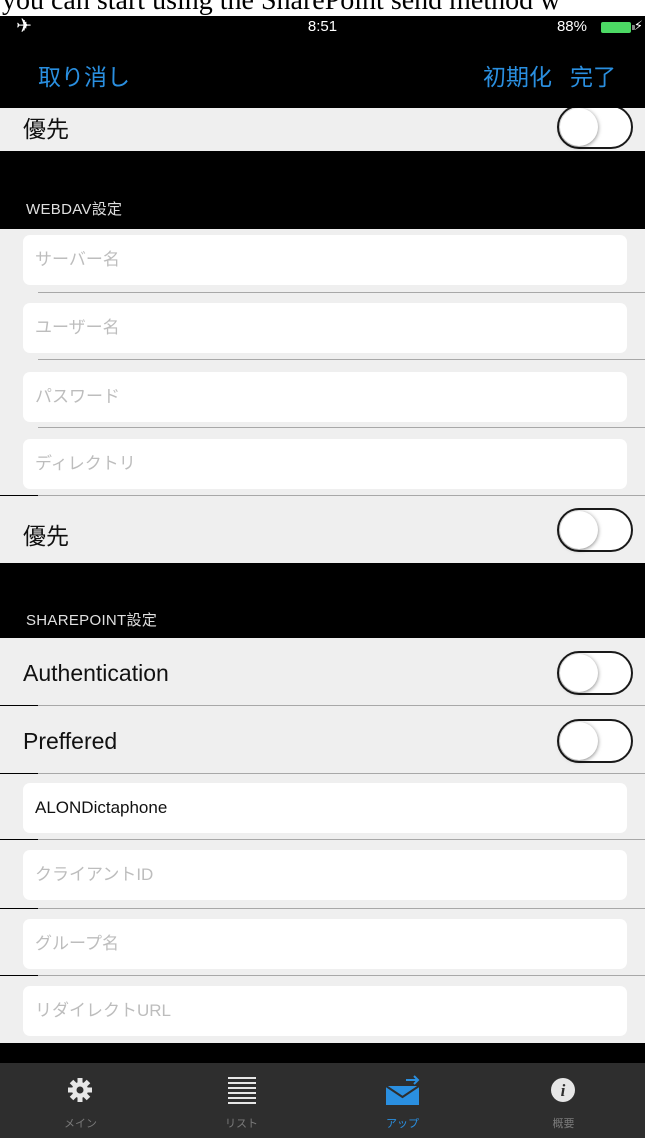 The image size is (645, 1138). Describe the element at coordinates (322, 739) in the screenshot. I see `preferred-row: Preffered` at that location.